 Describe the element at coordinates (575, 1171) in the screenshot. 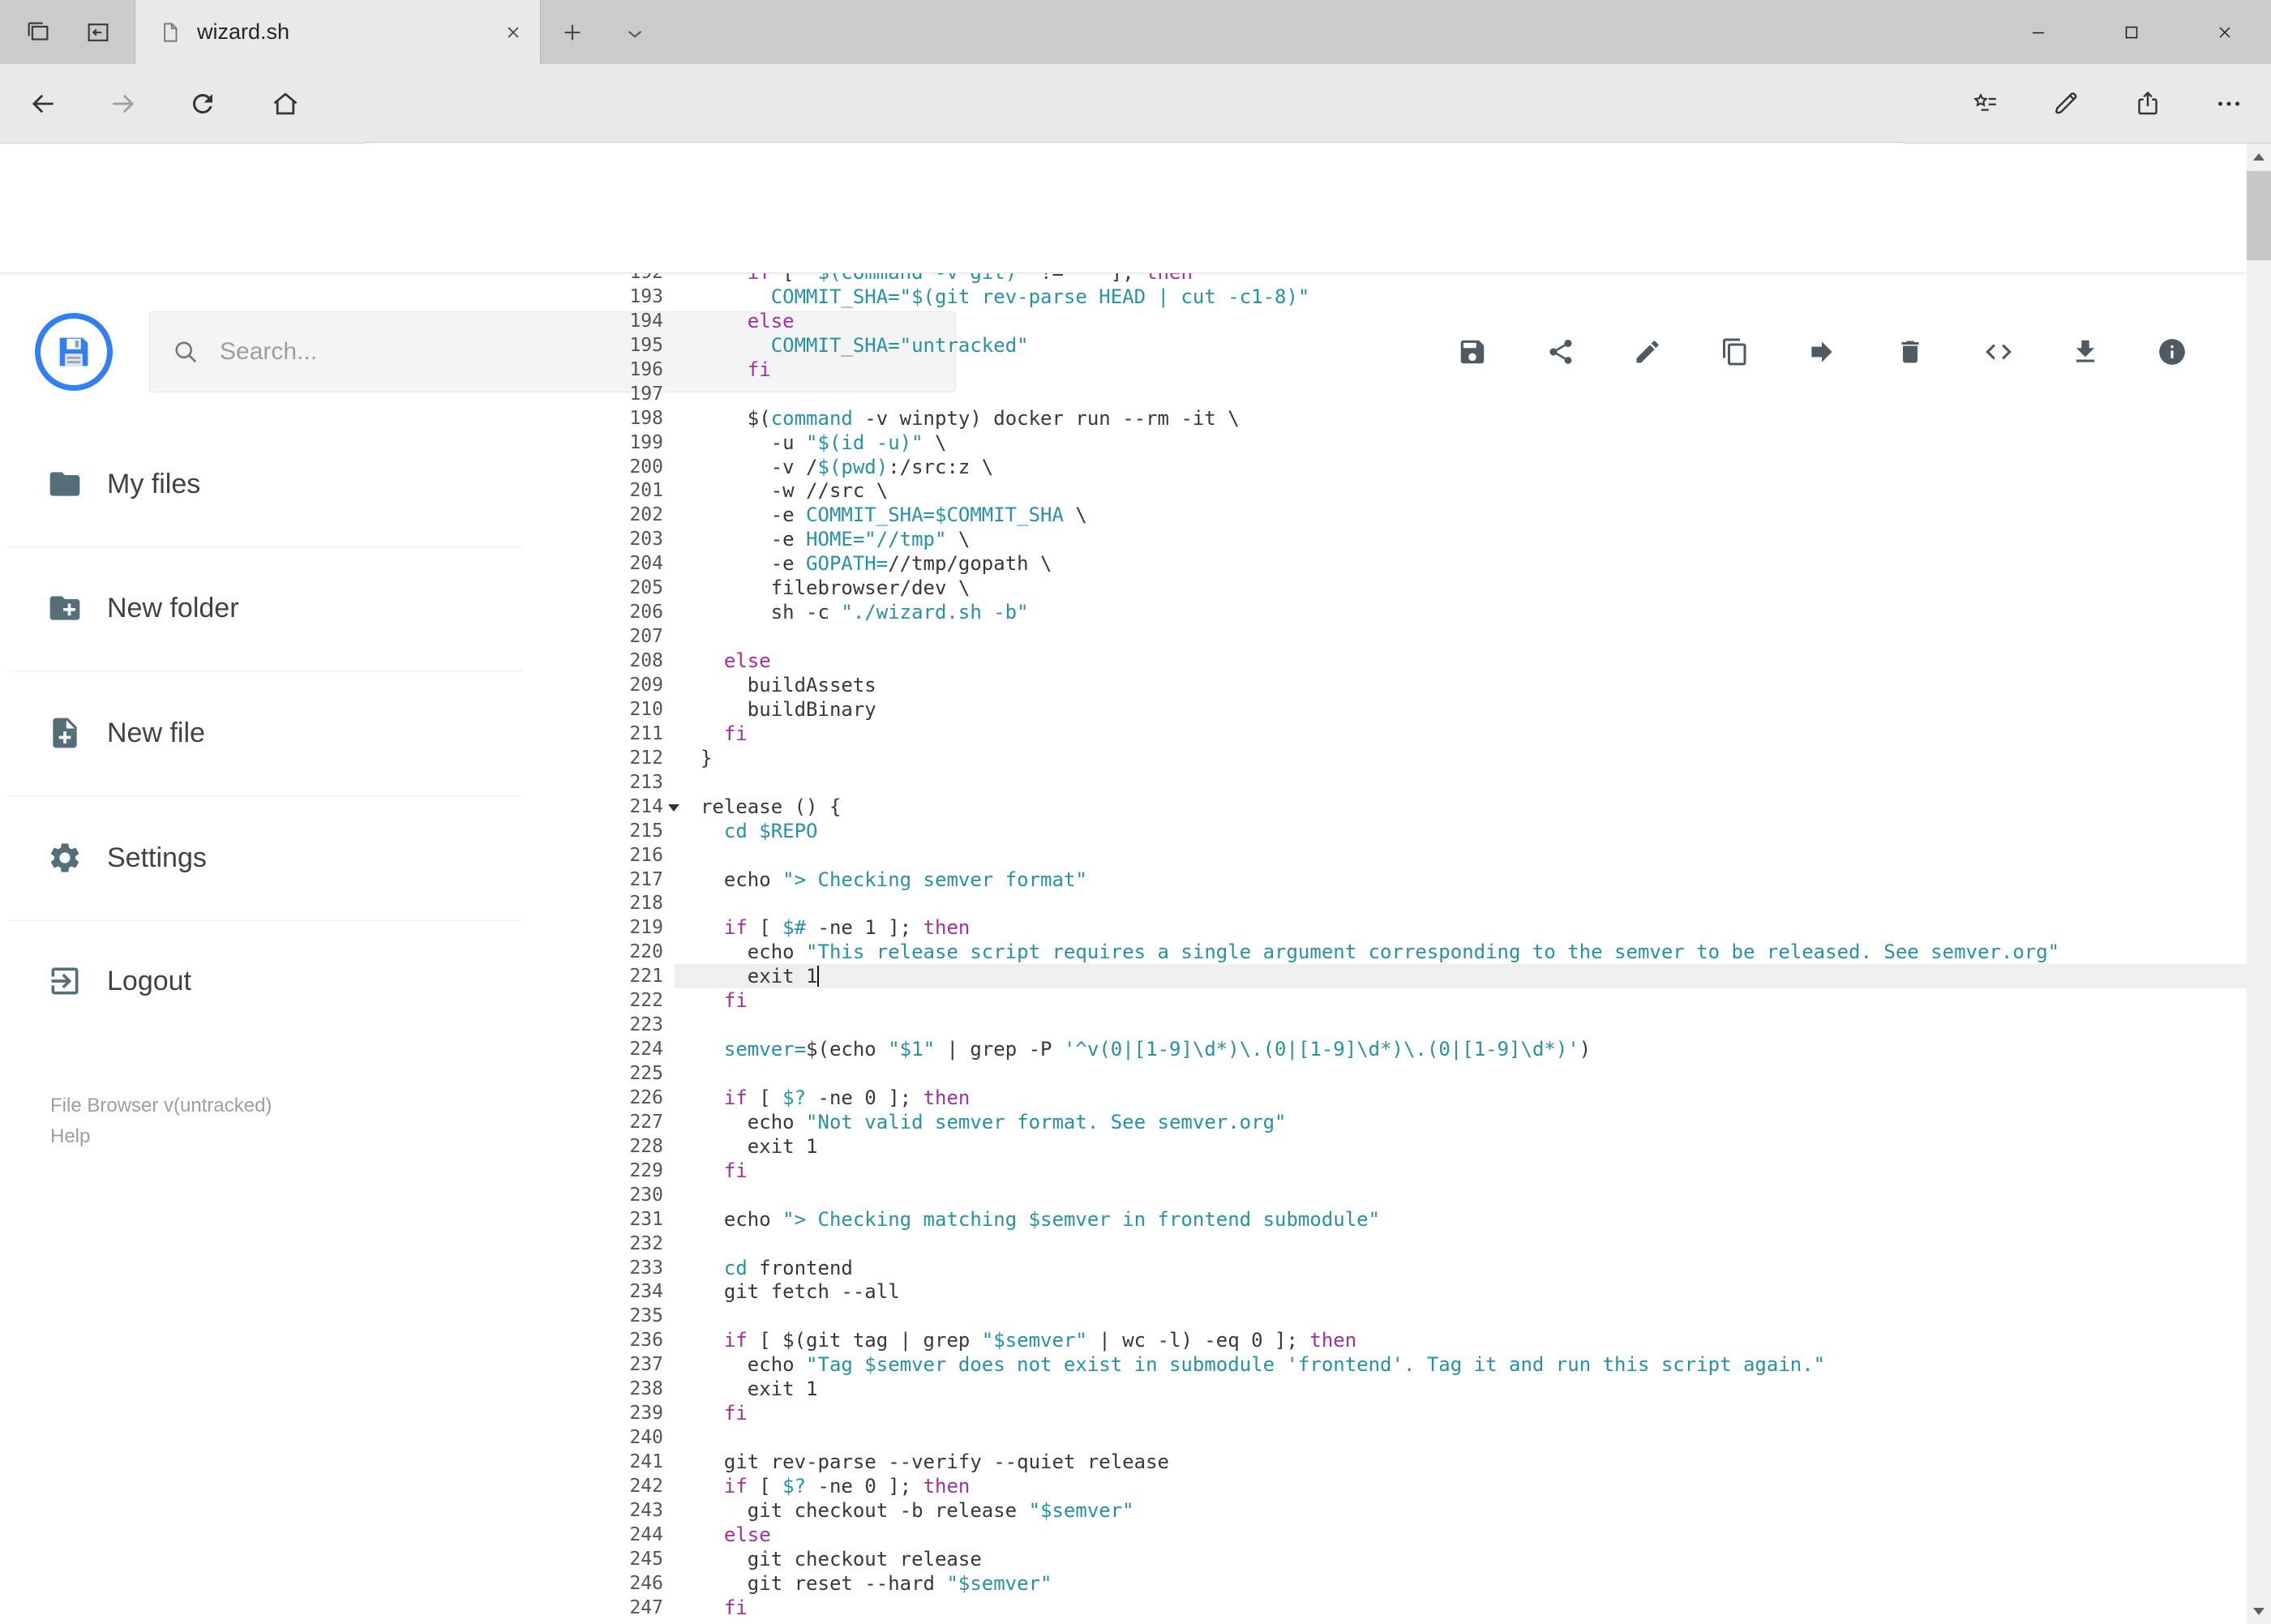

I see `gutter-line-number: 229` at that location.